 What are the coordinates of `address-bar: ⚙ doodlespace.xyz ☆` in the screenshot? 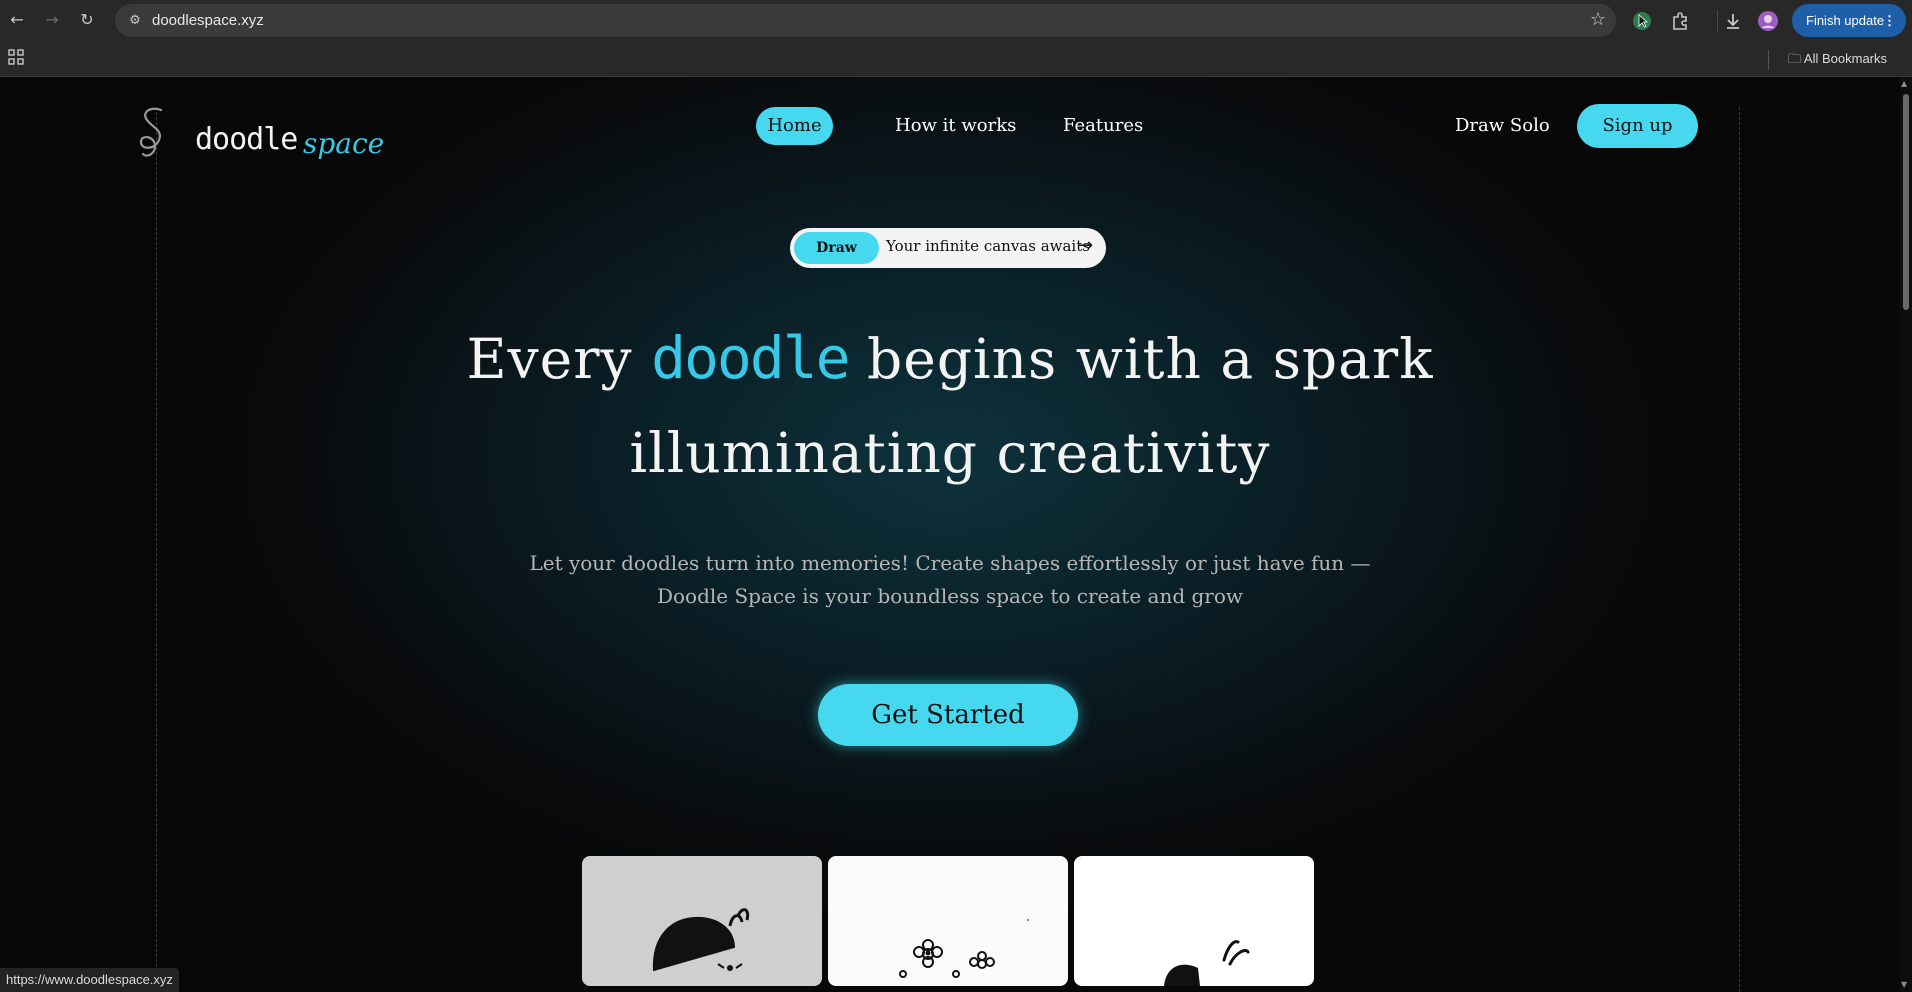 It's located at (865, 20).